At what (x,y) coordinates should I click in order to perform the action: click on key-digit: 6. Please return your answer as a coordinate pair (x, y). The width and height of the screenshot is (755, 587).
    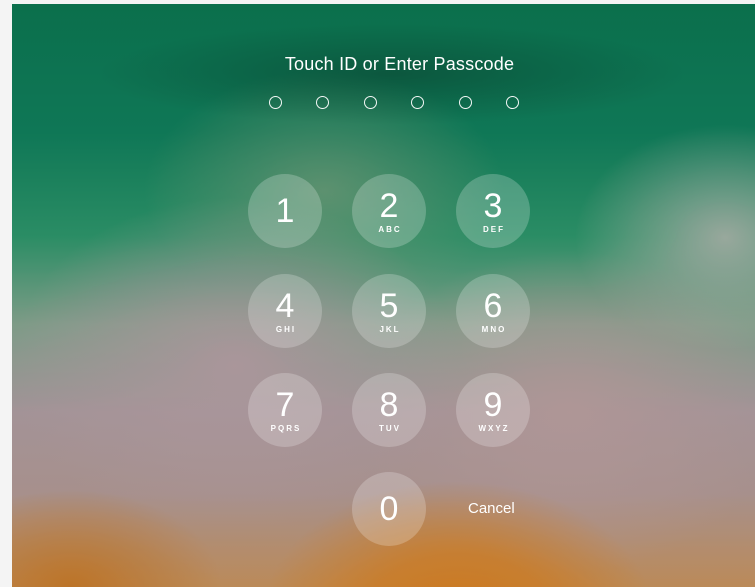
    Looking at the image, I should click on (493, 305).